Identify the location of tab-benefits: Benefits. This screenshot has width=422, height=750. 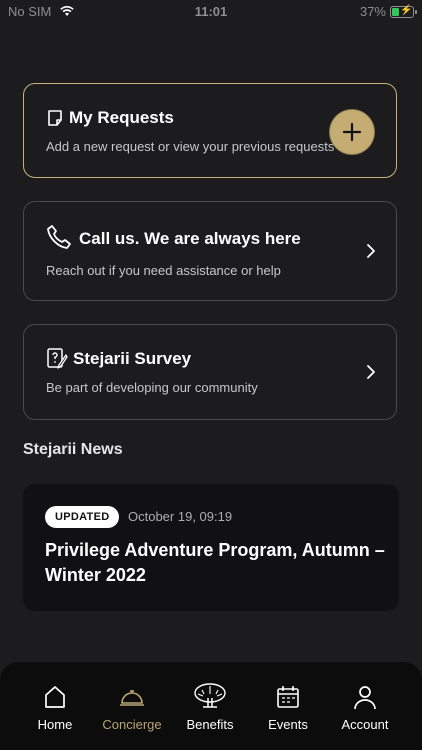
(210, 706).